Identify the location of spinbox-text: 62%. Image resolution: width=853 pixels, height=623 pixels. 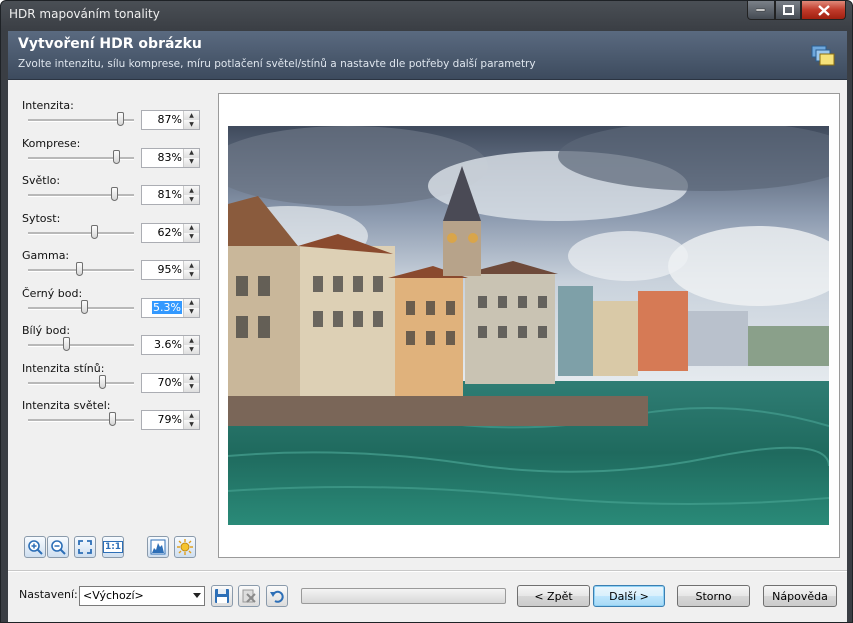
(169, 232).